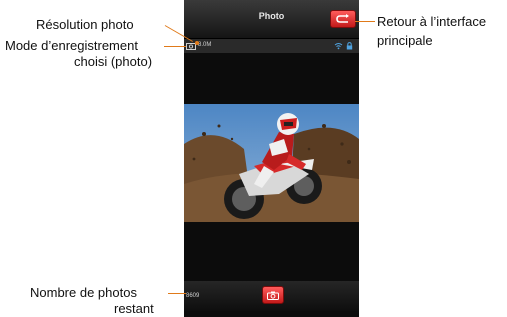  I want to click on status-bar: 8.0M, so click(271, 46).